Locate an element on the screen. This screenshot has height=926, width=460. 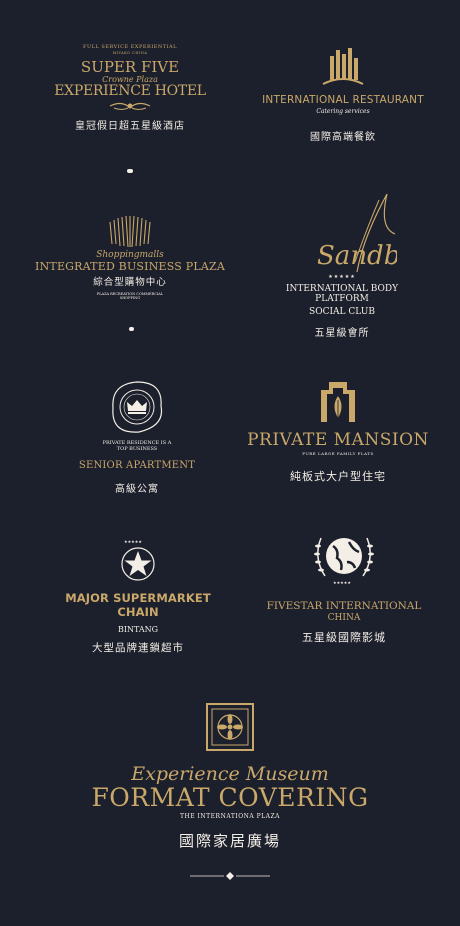
plaza-title: INTEGRATED BUSINESS PLAZA is located at coordinates (130, 266).